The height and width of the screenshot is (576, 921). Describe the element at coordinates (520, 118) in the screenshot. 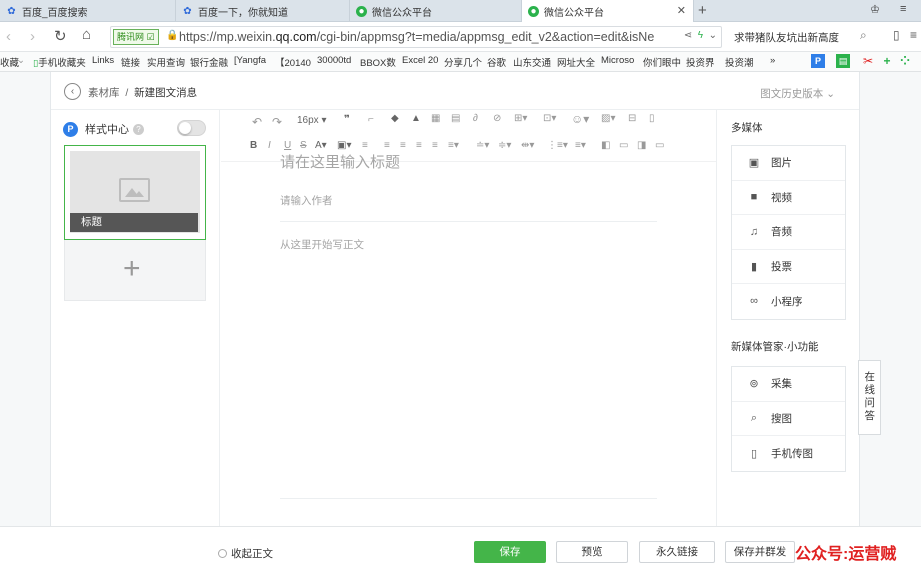

I see `table-icon: ⊞▾` at that location.